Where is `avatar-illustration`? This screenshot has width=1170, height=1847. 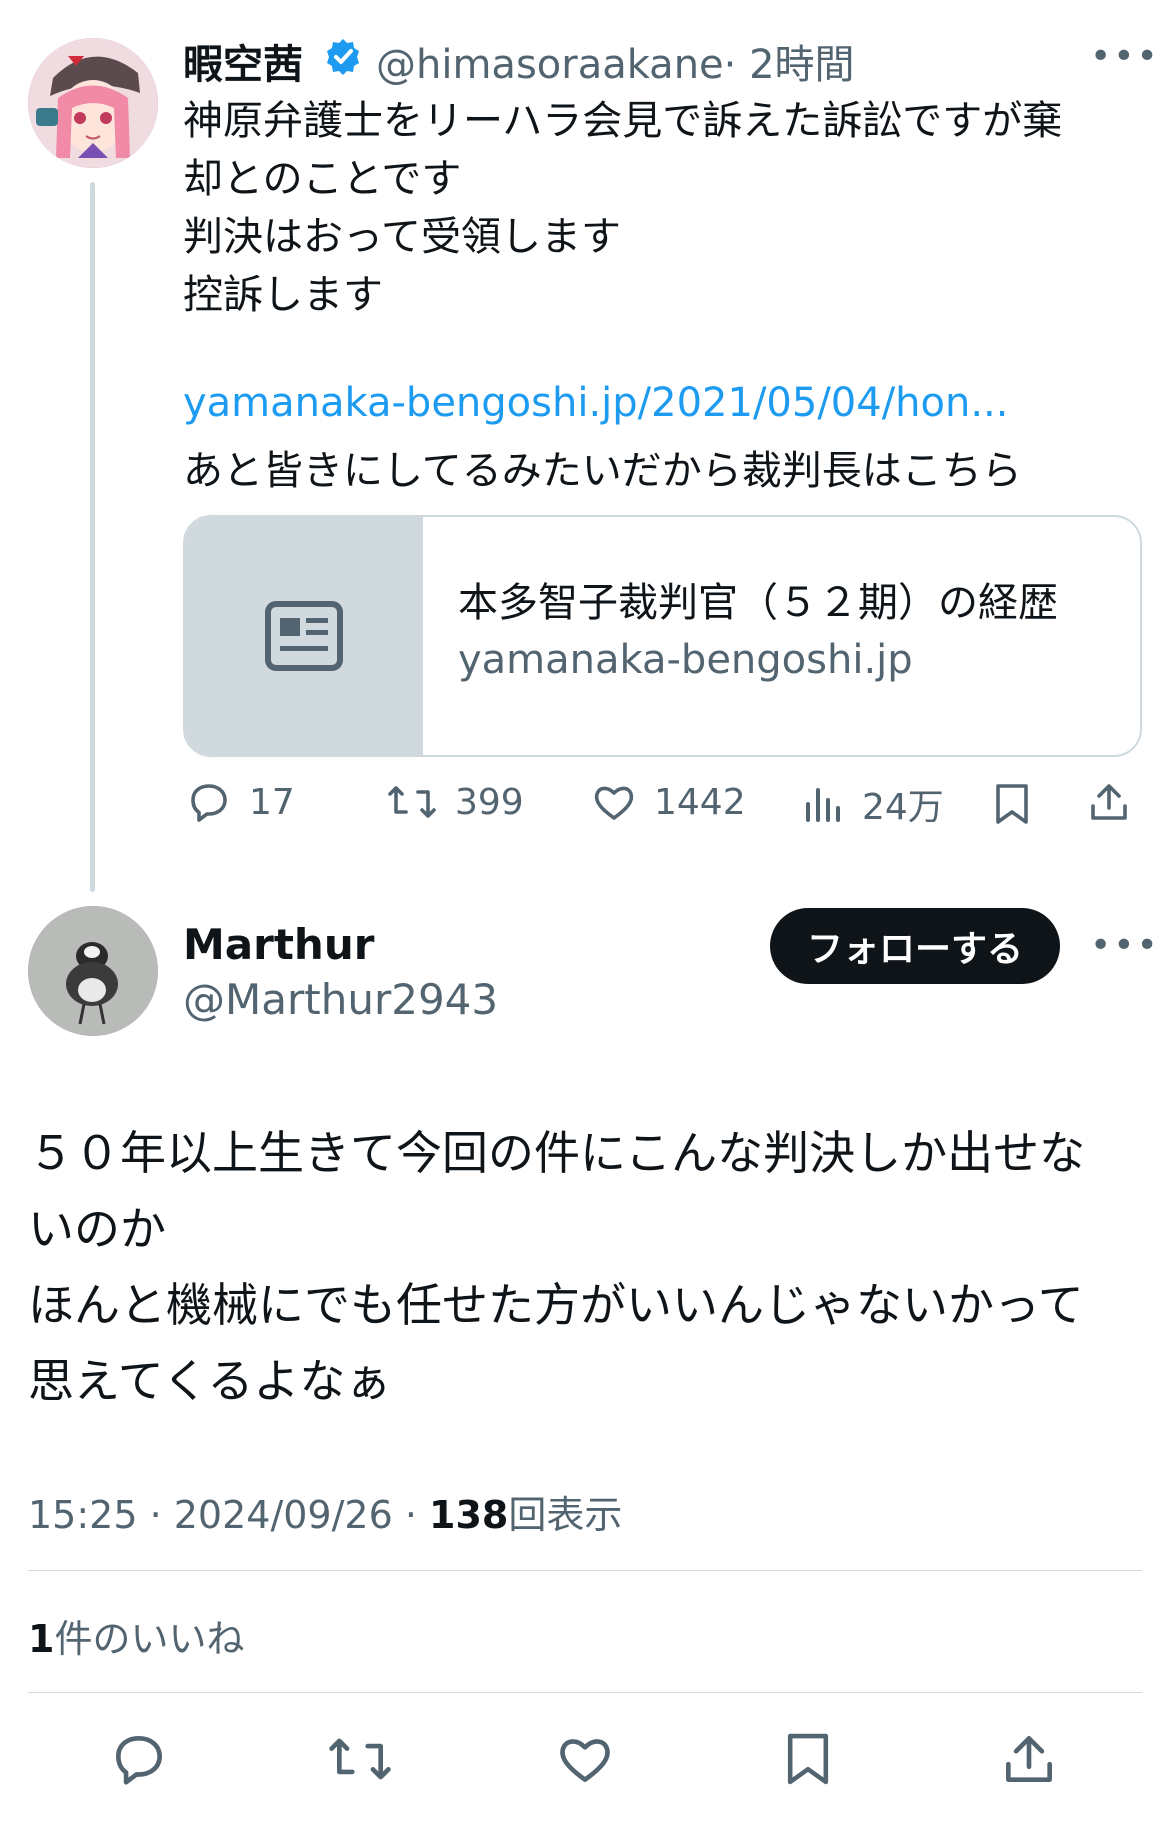
avatar-illustration is located at coordinates (93, 103).